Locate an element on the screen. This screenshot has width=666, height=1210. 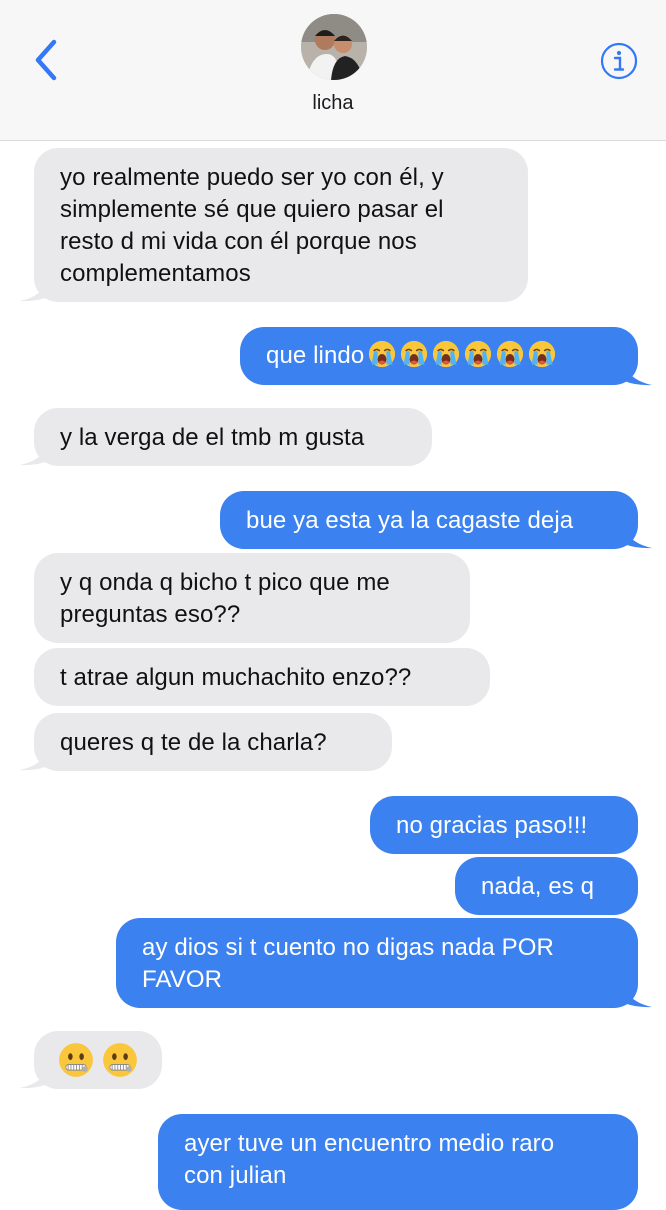
conversation-header: licha is located at coordinates (333, 70).